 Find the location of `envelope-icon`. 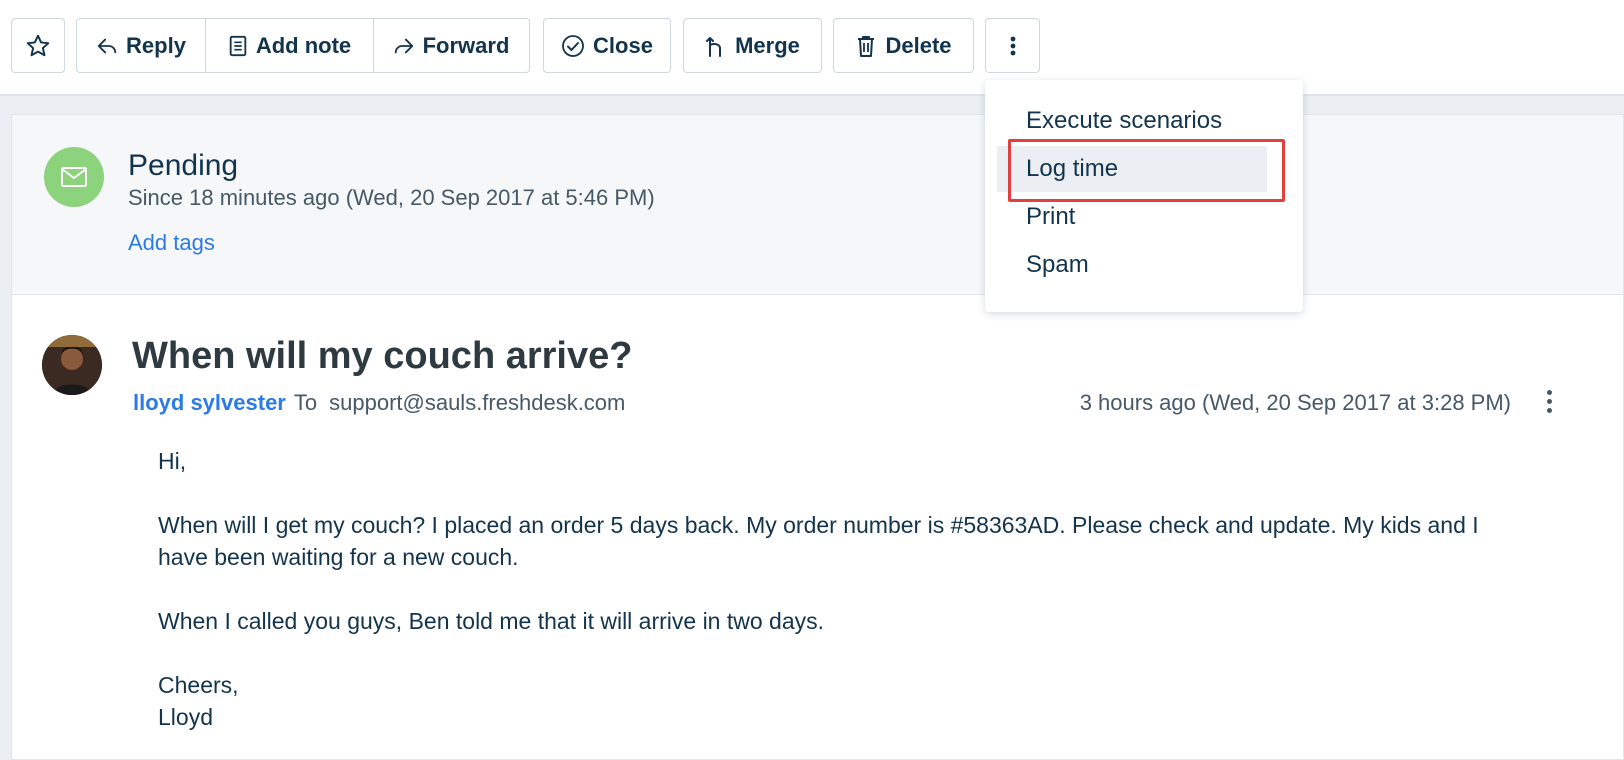

envelope-icon is located at coordinates (74, 177).